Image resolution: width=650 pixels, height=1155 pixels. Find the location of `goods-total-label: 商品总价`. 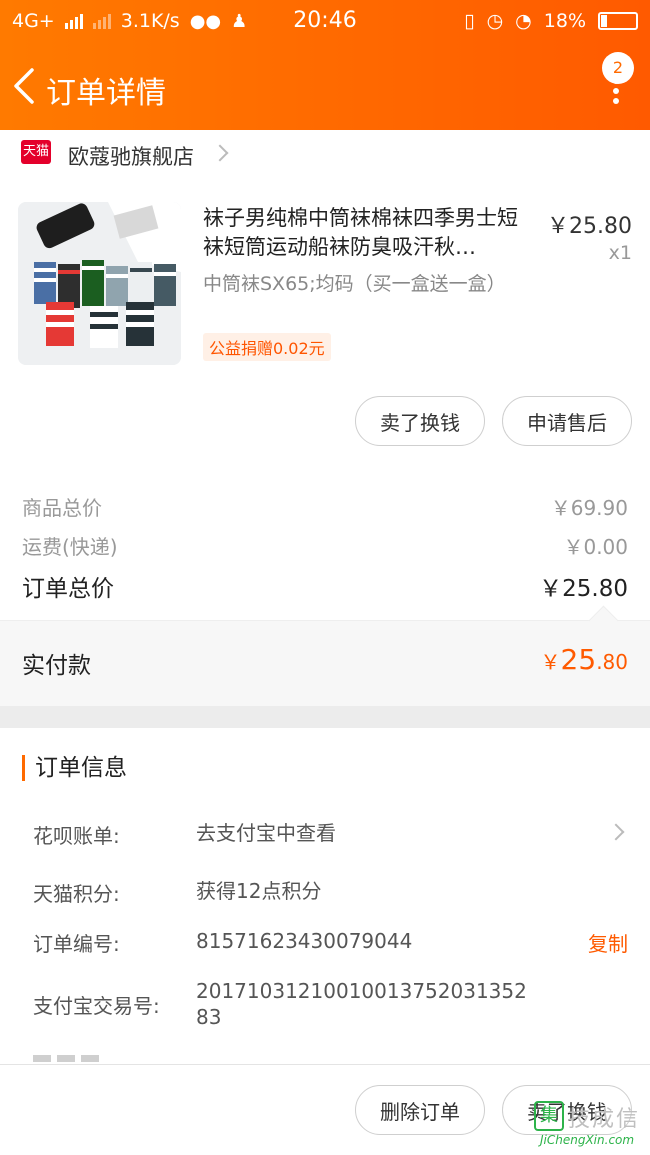

goods-total-label: 商品总价 is located at coordinates (62, 508).